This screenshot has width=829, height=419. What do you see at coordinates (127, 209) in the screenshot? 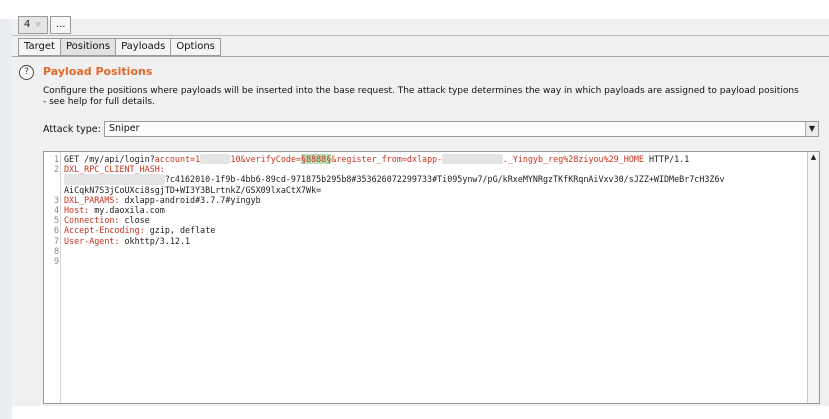
I see `header-value: my.daoxila.com` at bounding box center [127, 209].